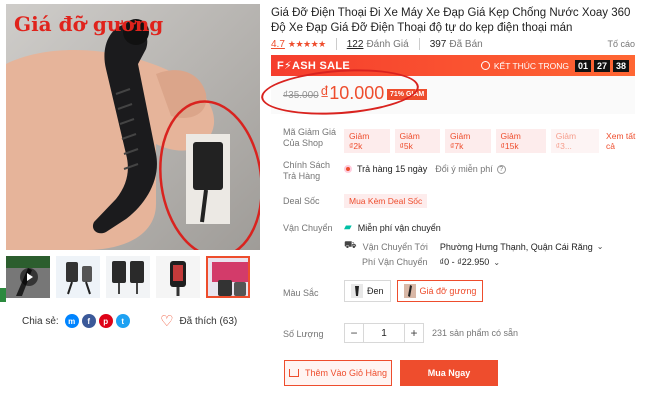 This screenshot has height=404, width=660. I want to click on free-shipping-icon: ▰, so click(348, 227).